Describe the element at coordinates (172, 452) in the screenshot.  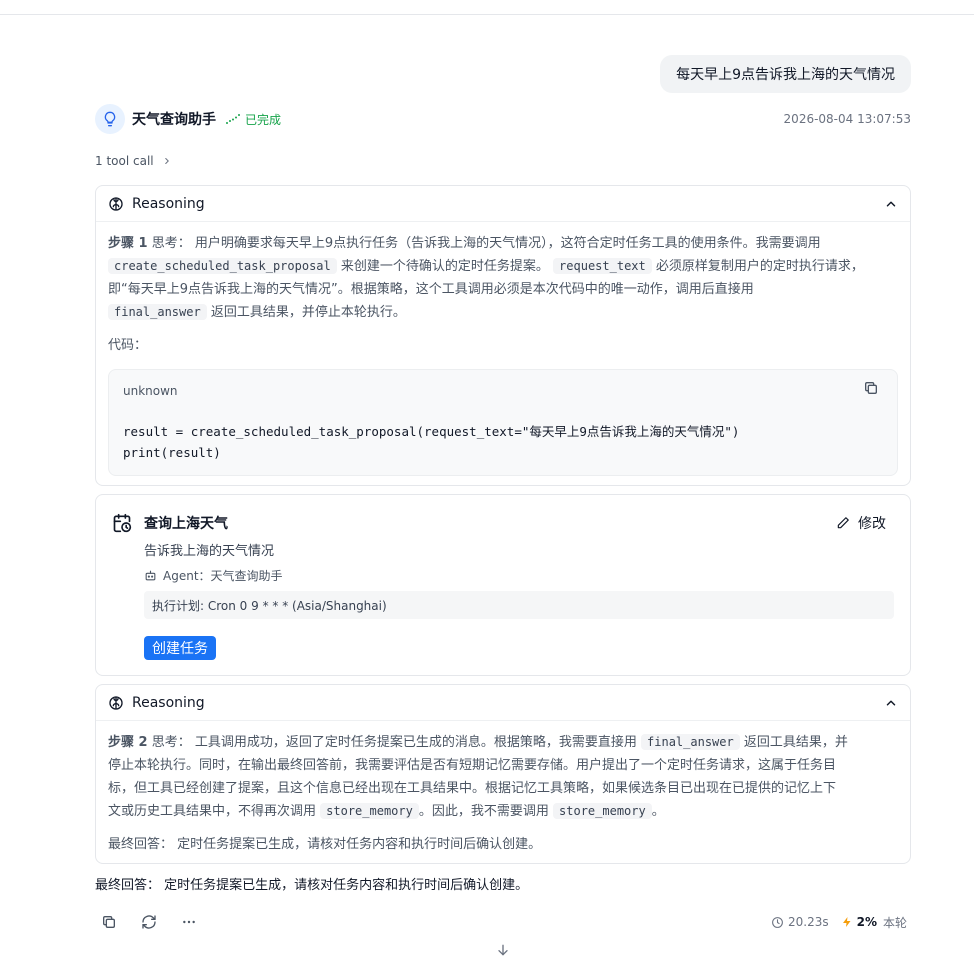
I see `code-line: print(result)` at that location.